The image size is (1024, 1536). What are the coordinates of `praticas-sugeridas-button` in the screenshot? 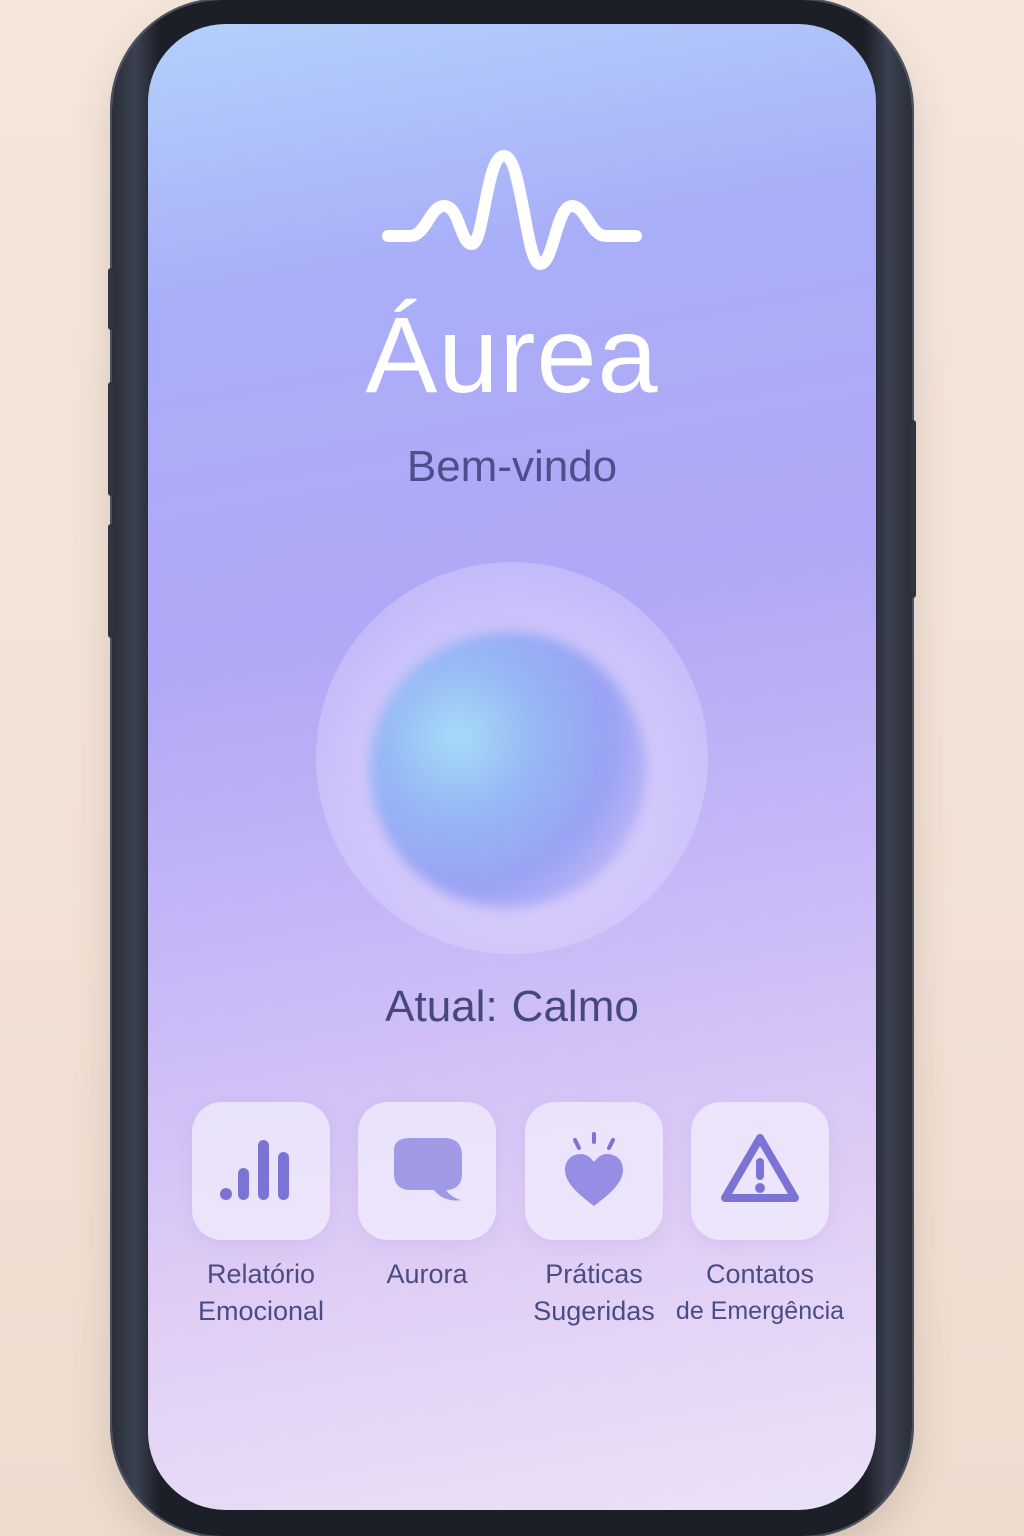 It's located at (594, 1171).